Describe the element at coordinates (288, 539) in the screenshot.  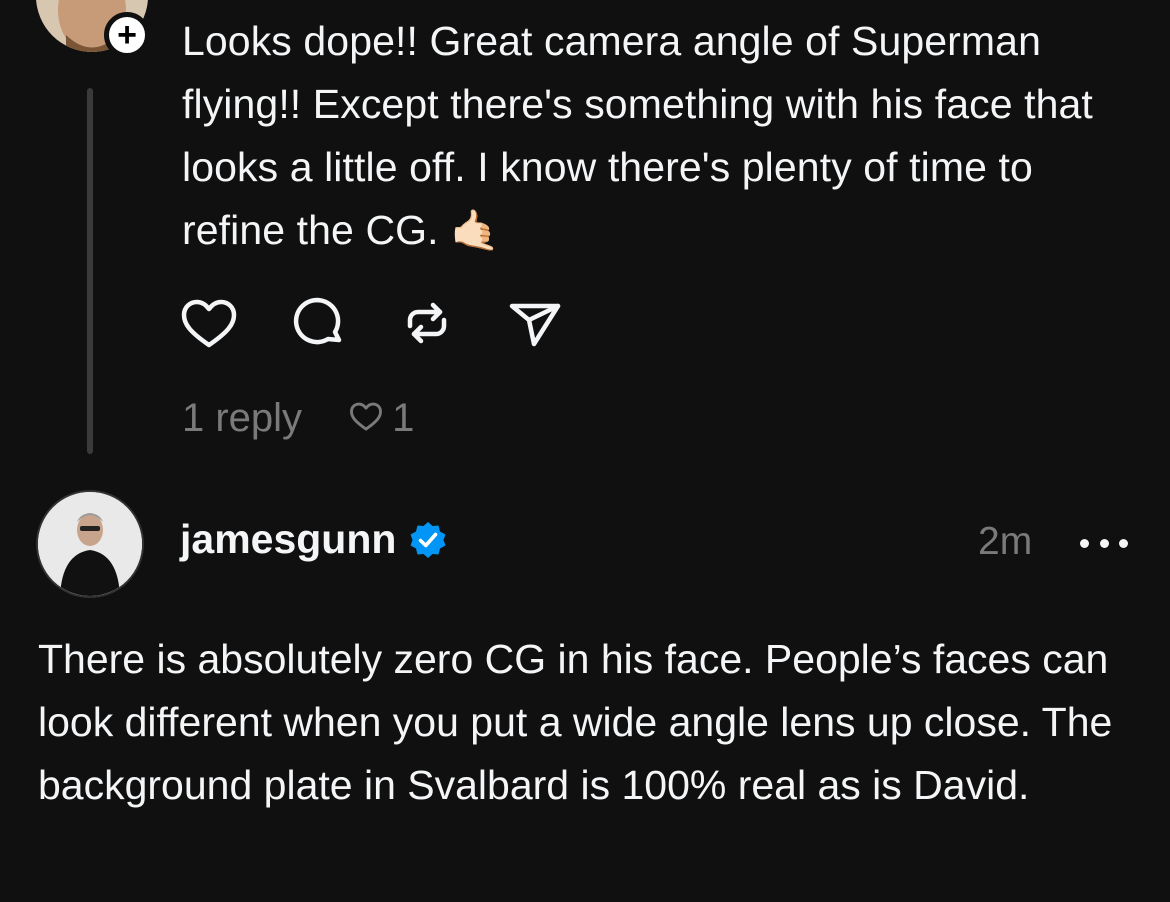
I see `username-text: jamesgunn` at that location.